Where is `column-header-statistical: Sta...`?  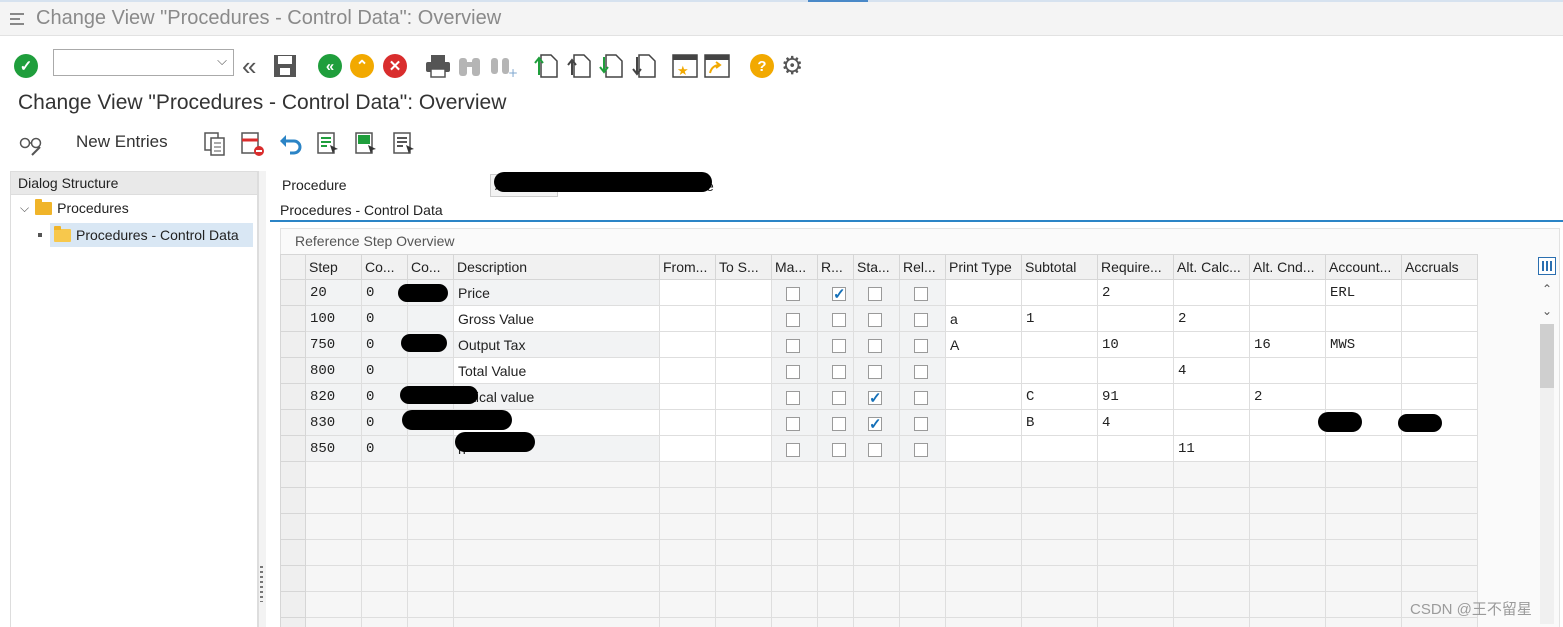
column-header-statistical: Sta... is located at coordinates (876, 267).